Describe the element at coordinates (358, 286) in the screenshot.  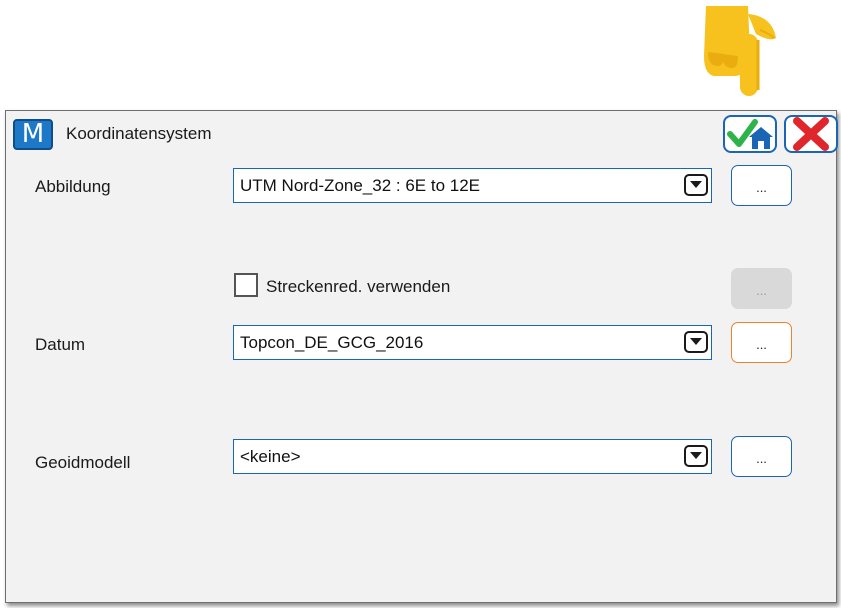
I see `streckenred-label: Streckenred. verwenden` at that location.